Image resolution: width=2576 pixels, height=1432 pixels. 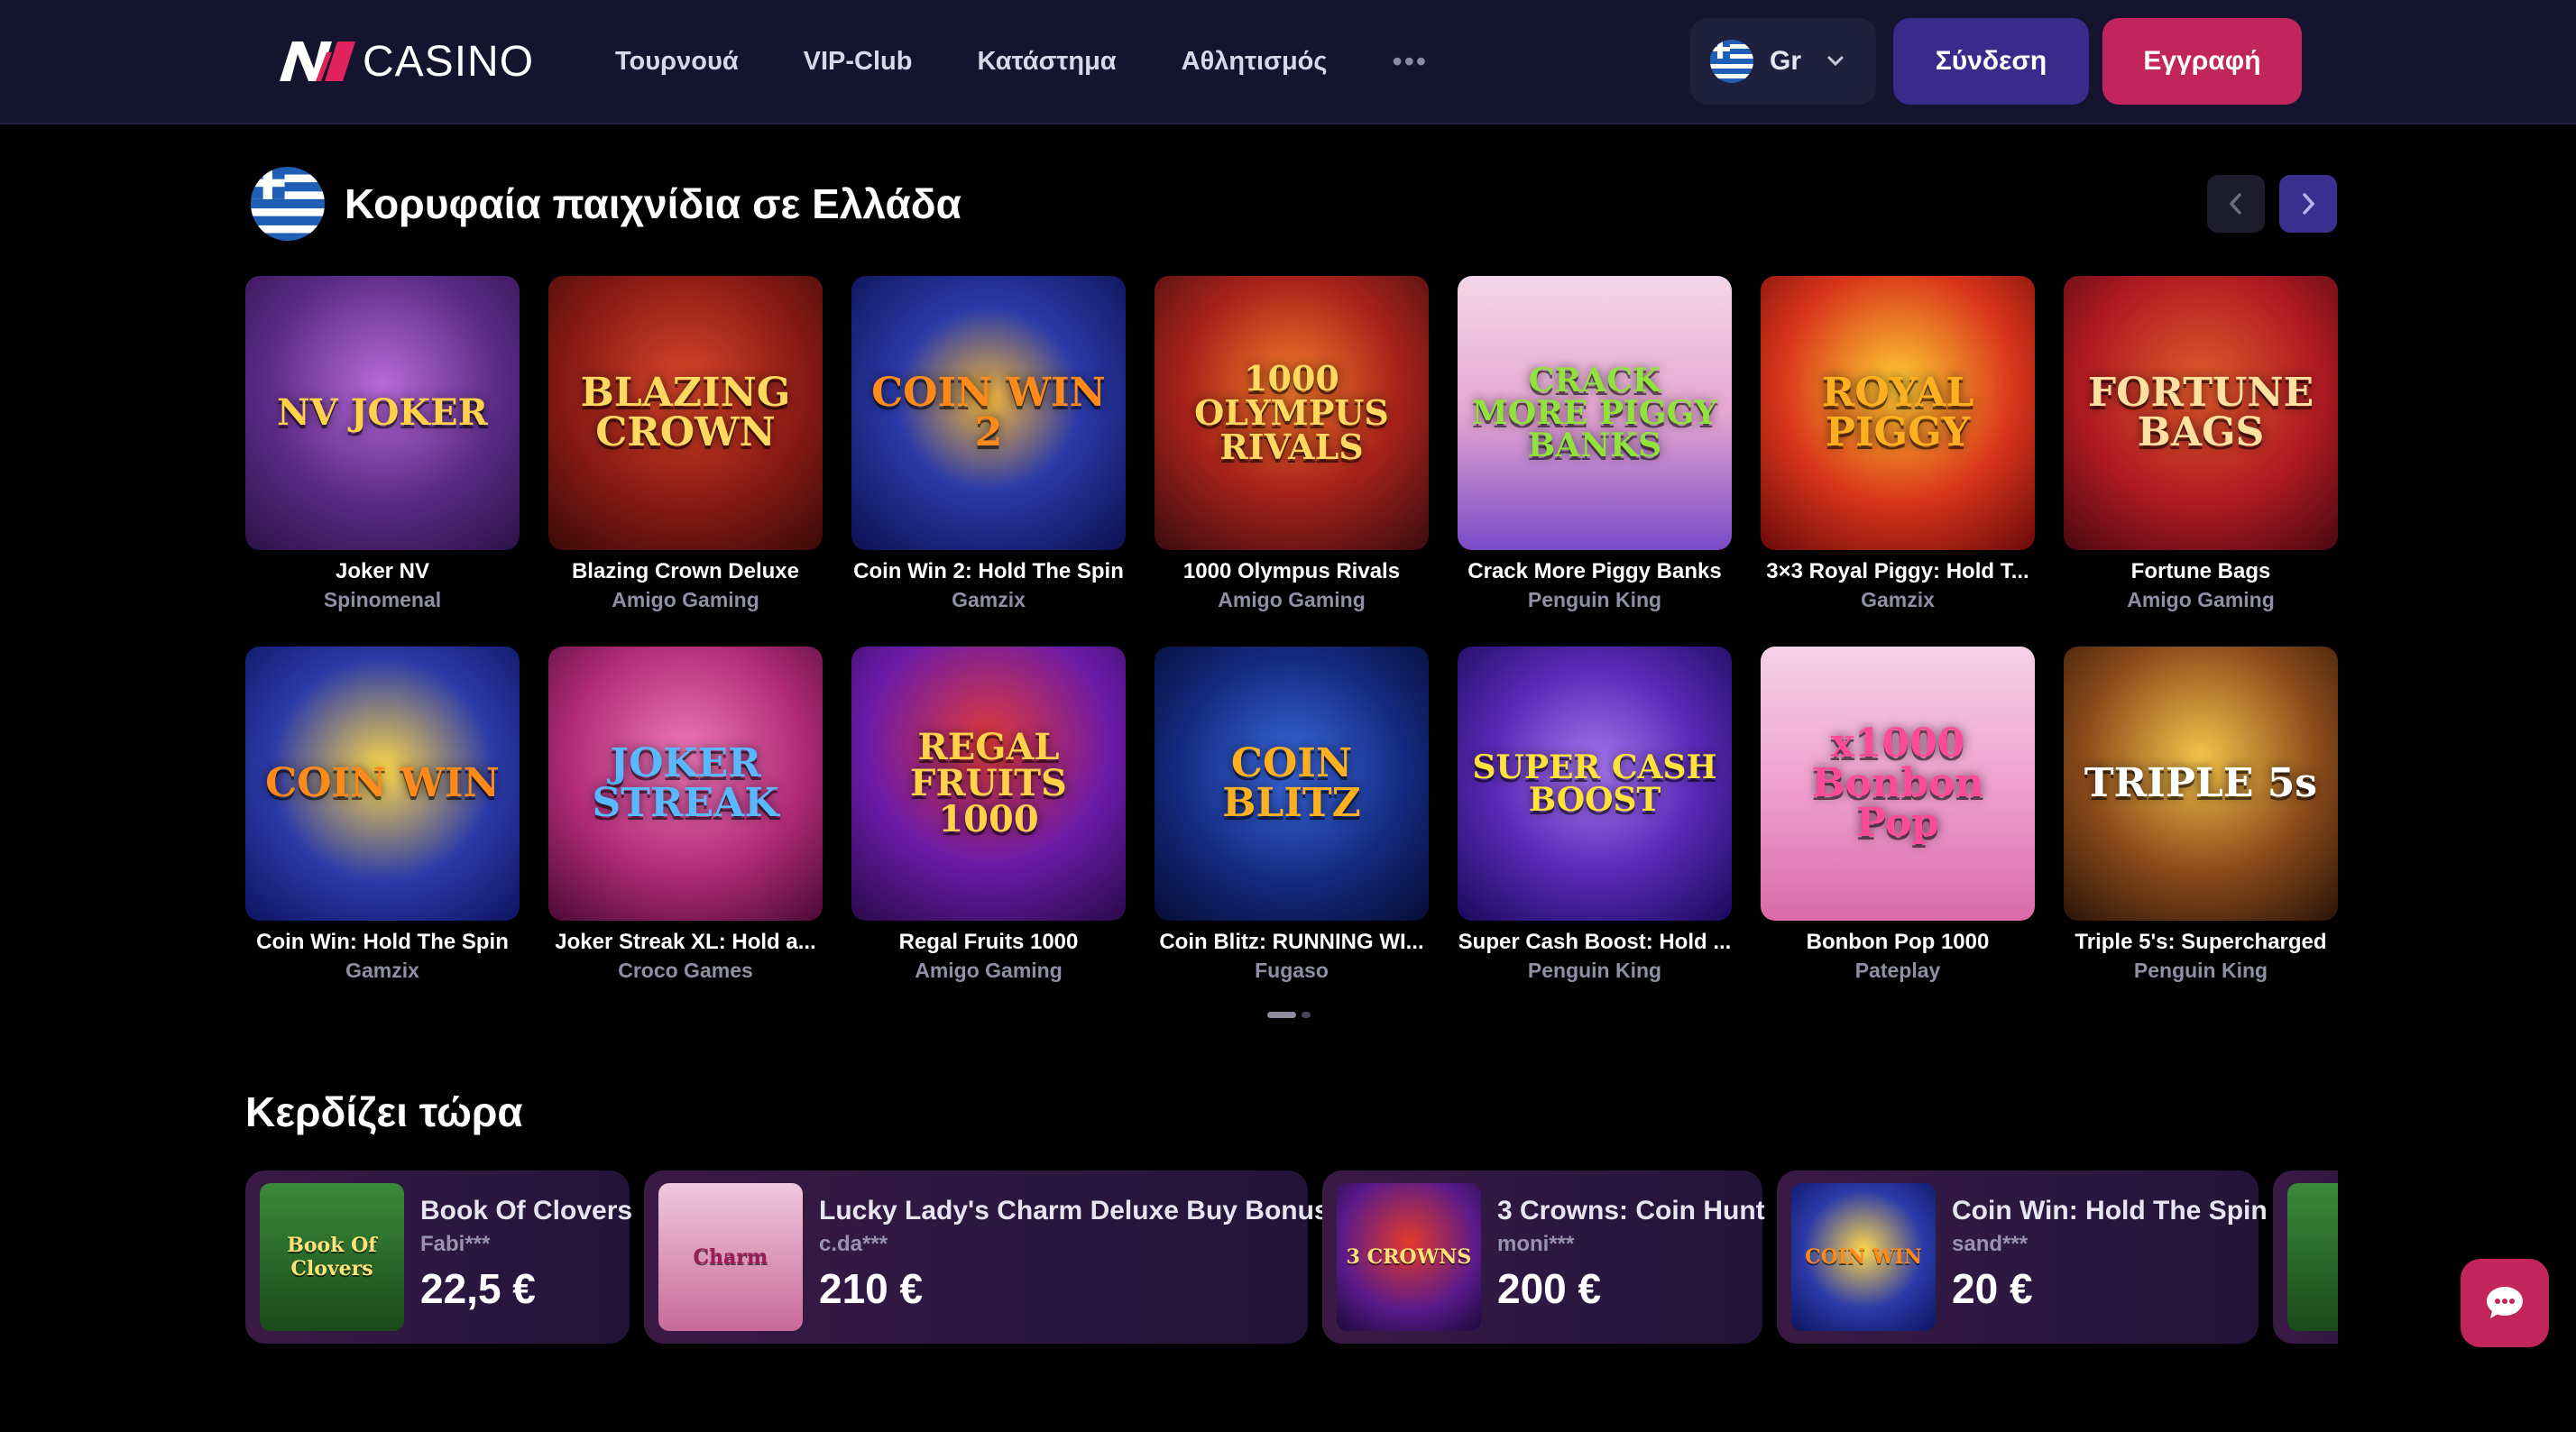 I want to click on logo-mark-icon, so click(x=317, y=61).